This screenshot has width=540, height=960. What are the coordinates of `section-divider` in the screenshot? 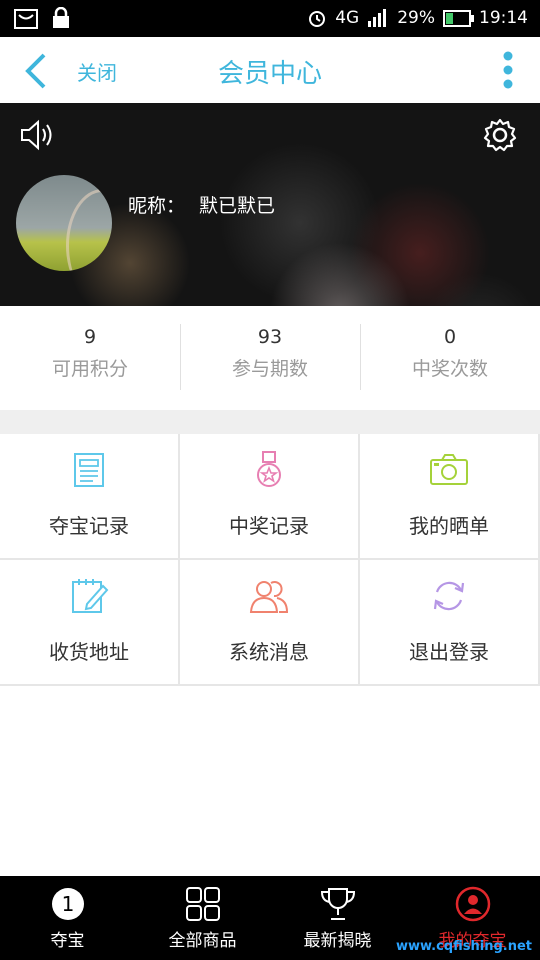 It's located at (270, 422).